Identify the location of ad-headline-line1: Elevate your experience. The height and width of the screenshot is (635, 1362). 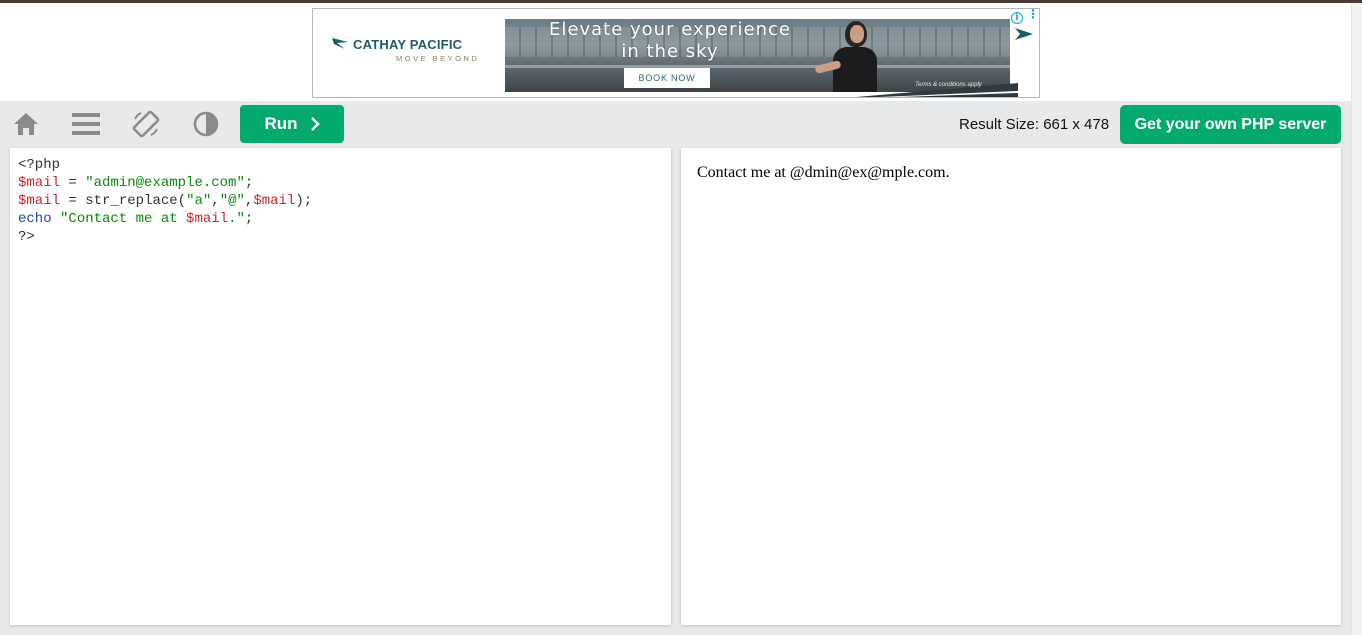
(670, 29).